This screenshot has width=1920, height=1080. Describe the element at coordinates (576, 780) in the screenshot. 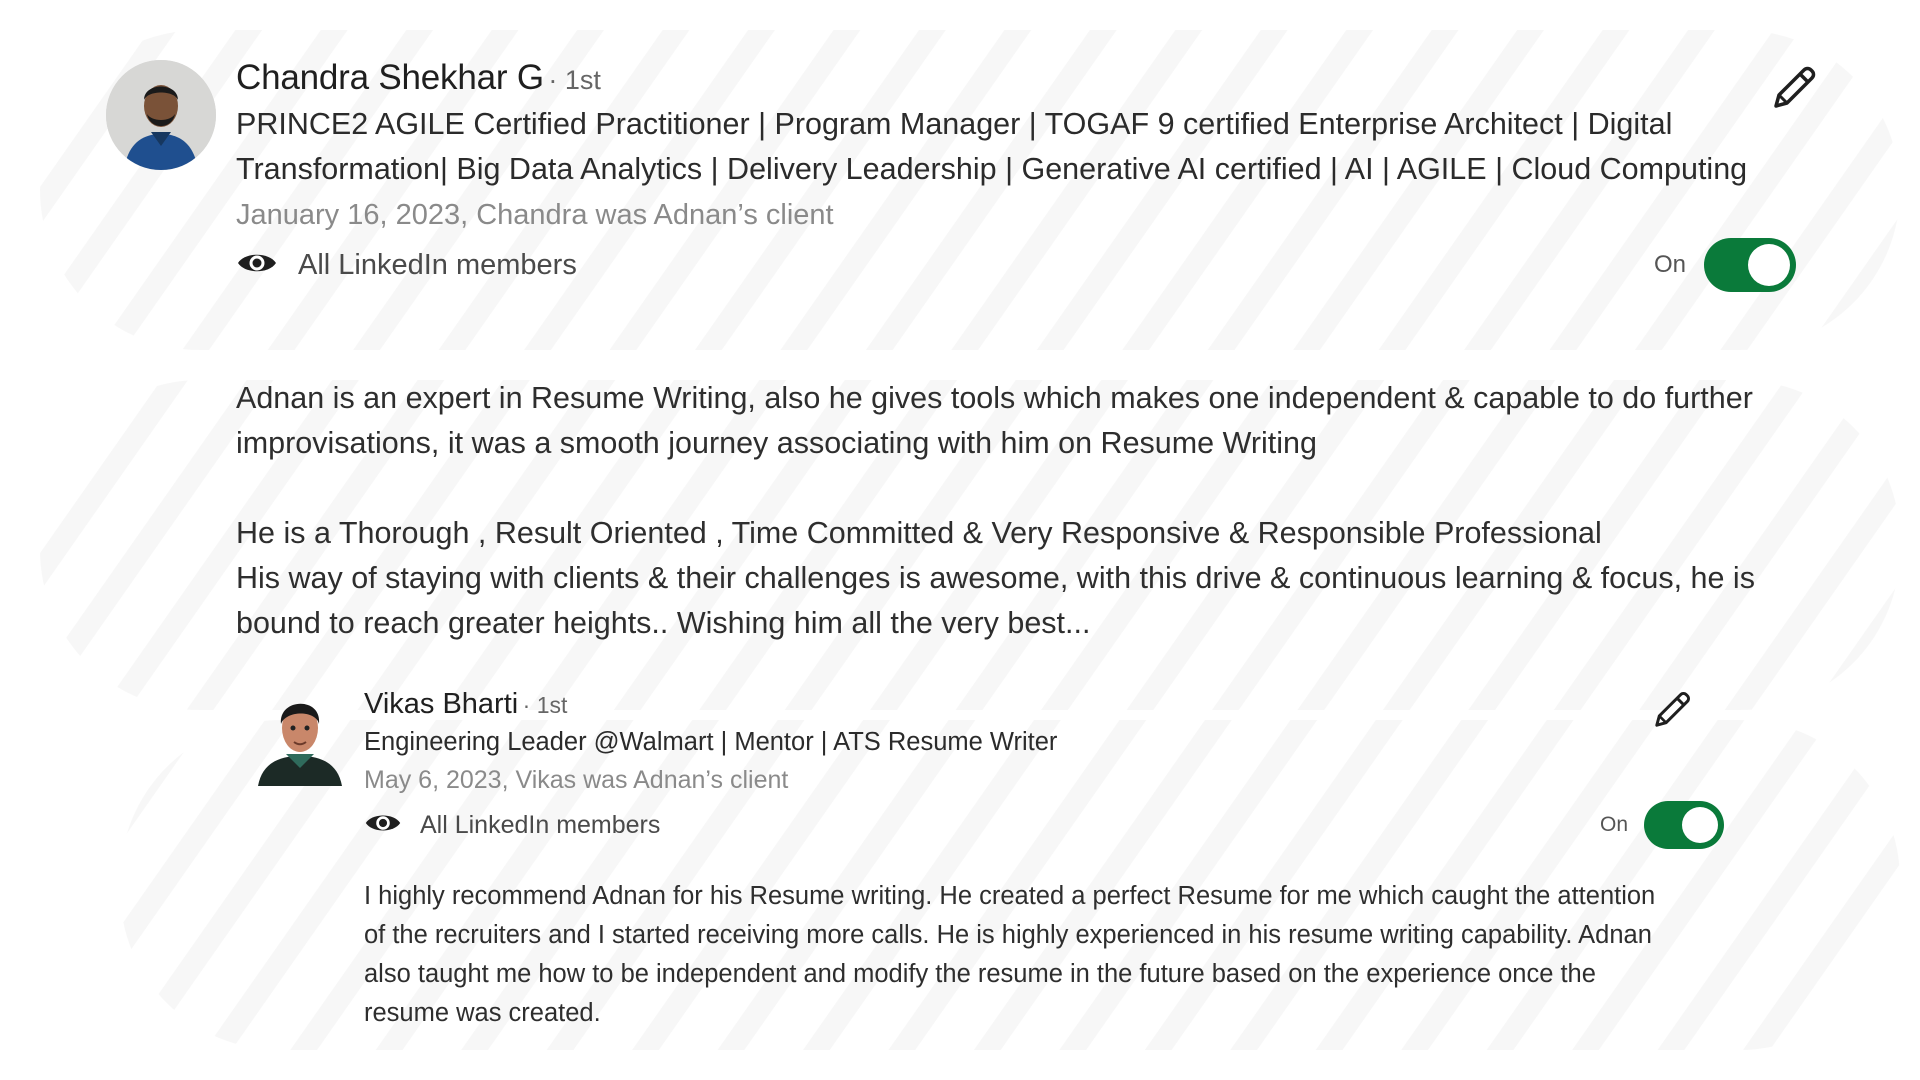

I see `recommendation-date-relation: May 6, 2023, Vikas was Adnan’s client` at that location.